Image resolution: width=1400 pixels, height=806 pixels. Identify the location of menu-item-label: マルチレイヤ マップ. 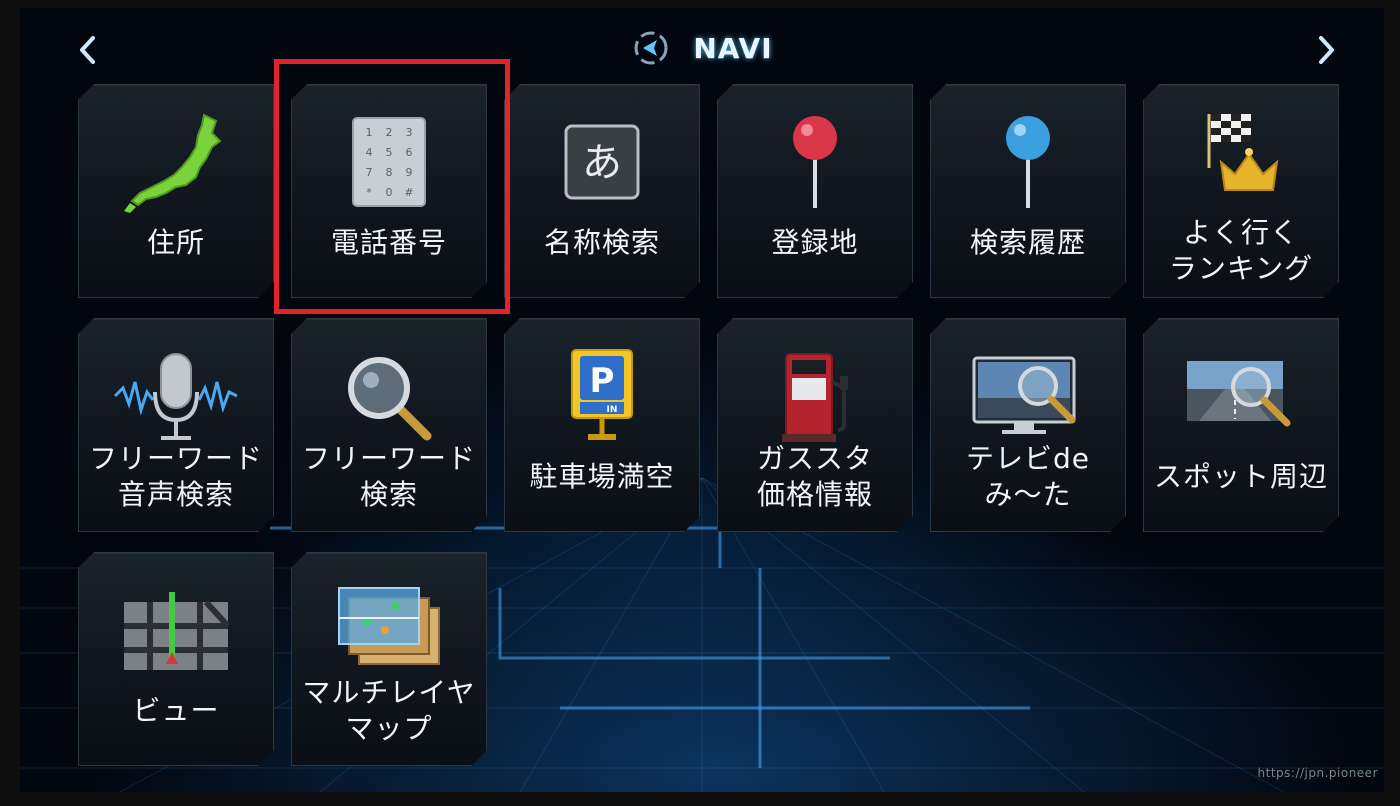
(389, 710).